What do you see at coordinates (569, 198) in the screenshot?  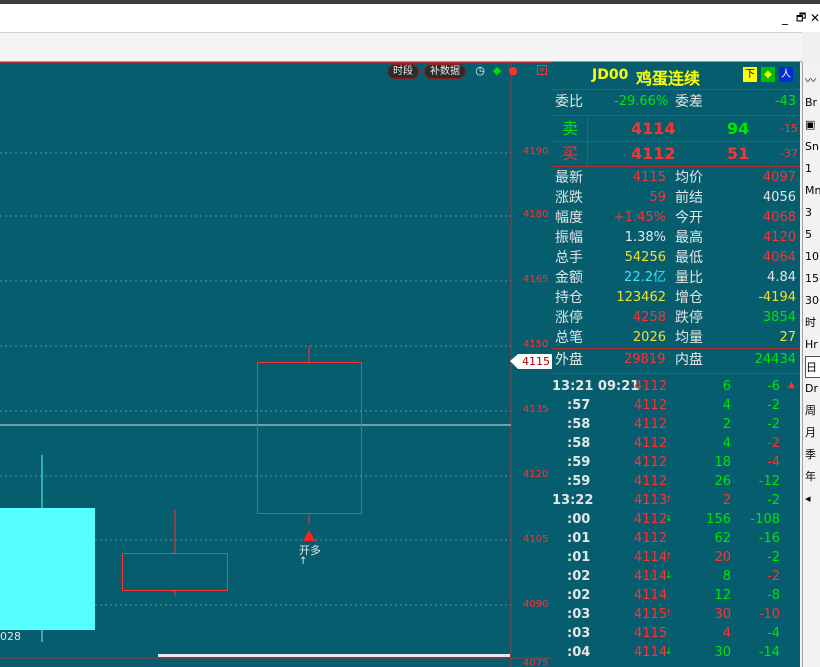 I see `stat-label: 涨跌` at bounding box center [569, 198].